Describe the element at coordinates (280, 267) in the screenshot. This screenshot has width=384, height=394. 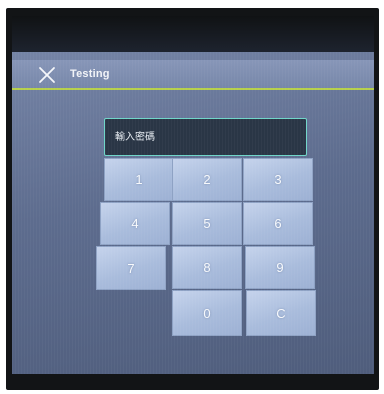
I see `key-9: 9` at that location.